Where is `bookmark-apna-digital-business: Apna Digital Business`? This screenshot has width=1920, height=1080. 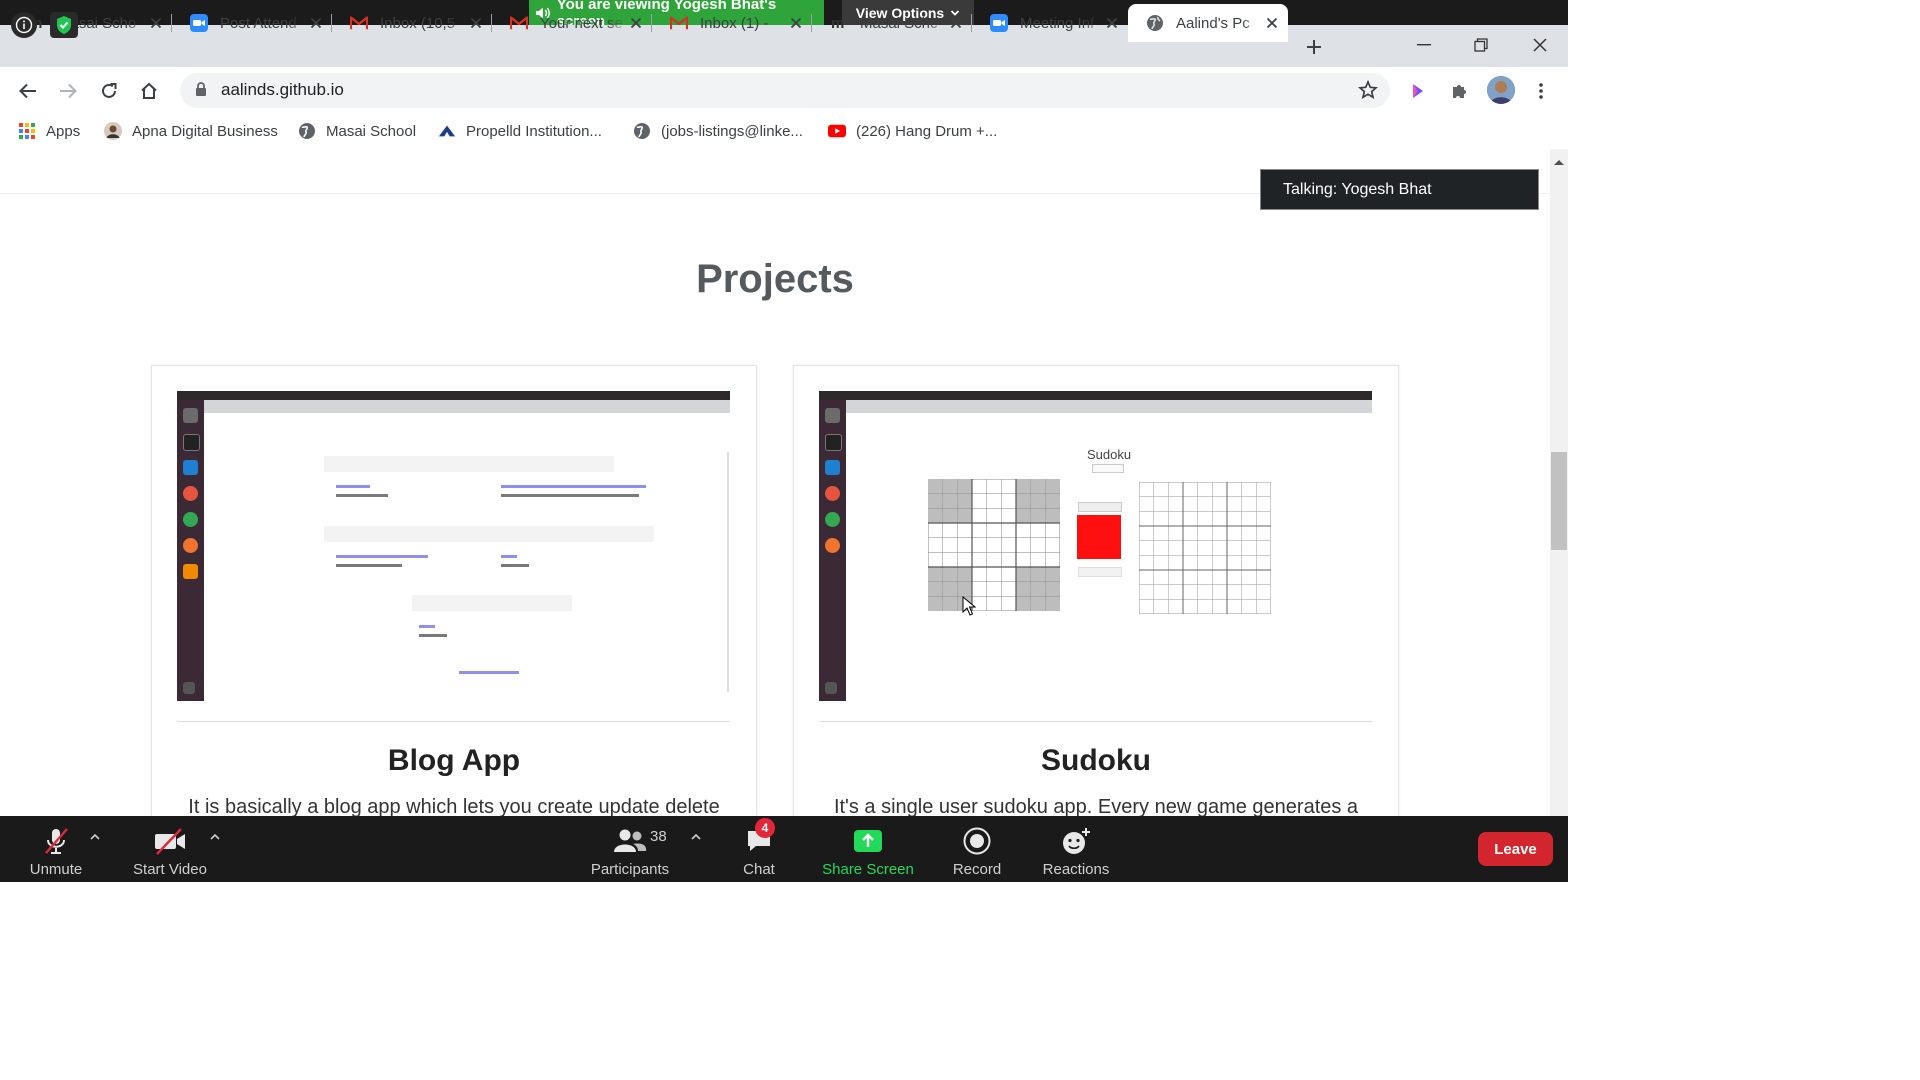 bookmark-apna-digital-business: Apna Digital Business is located at coordinates (191, 131).